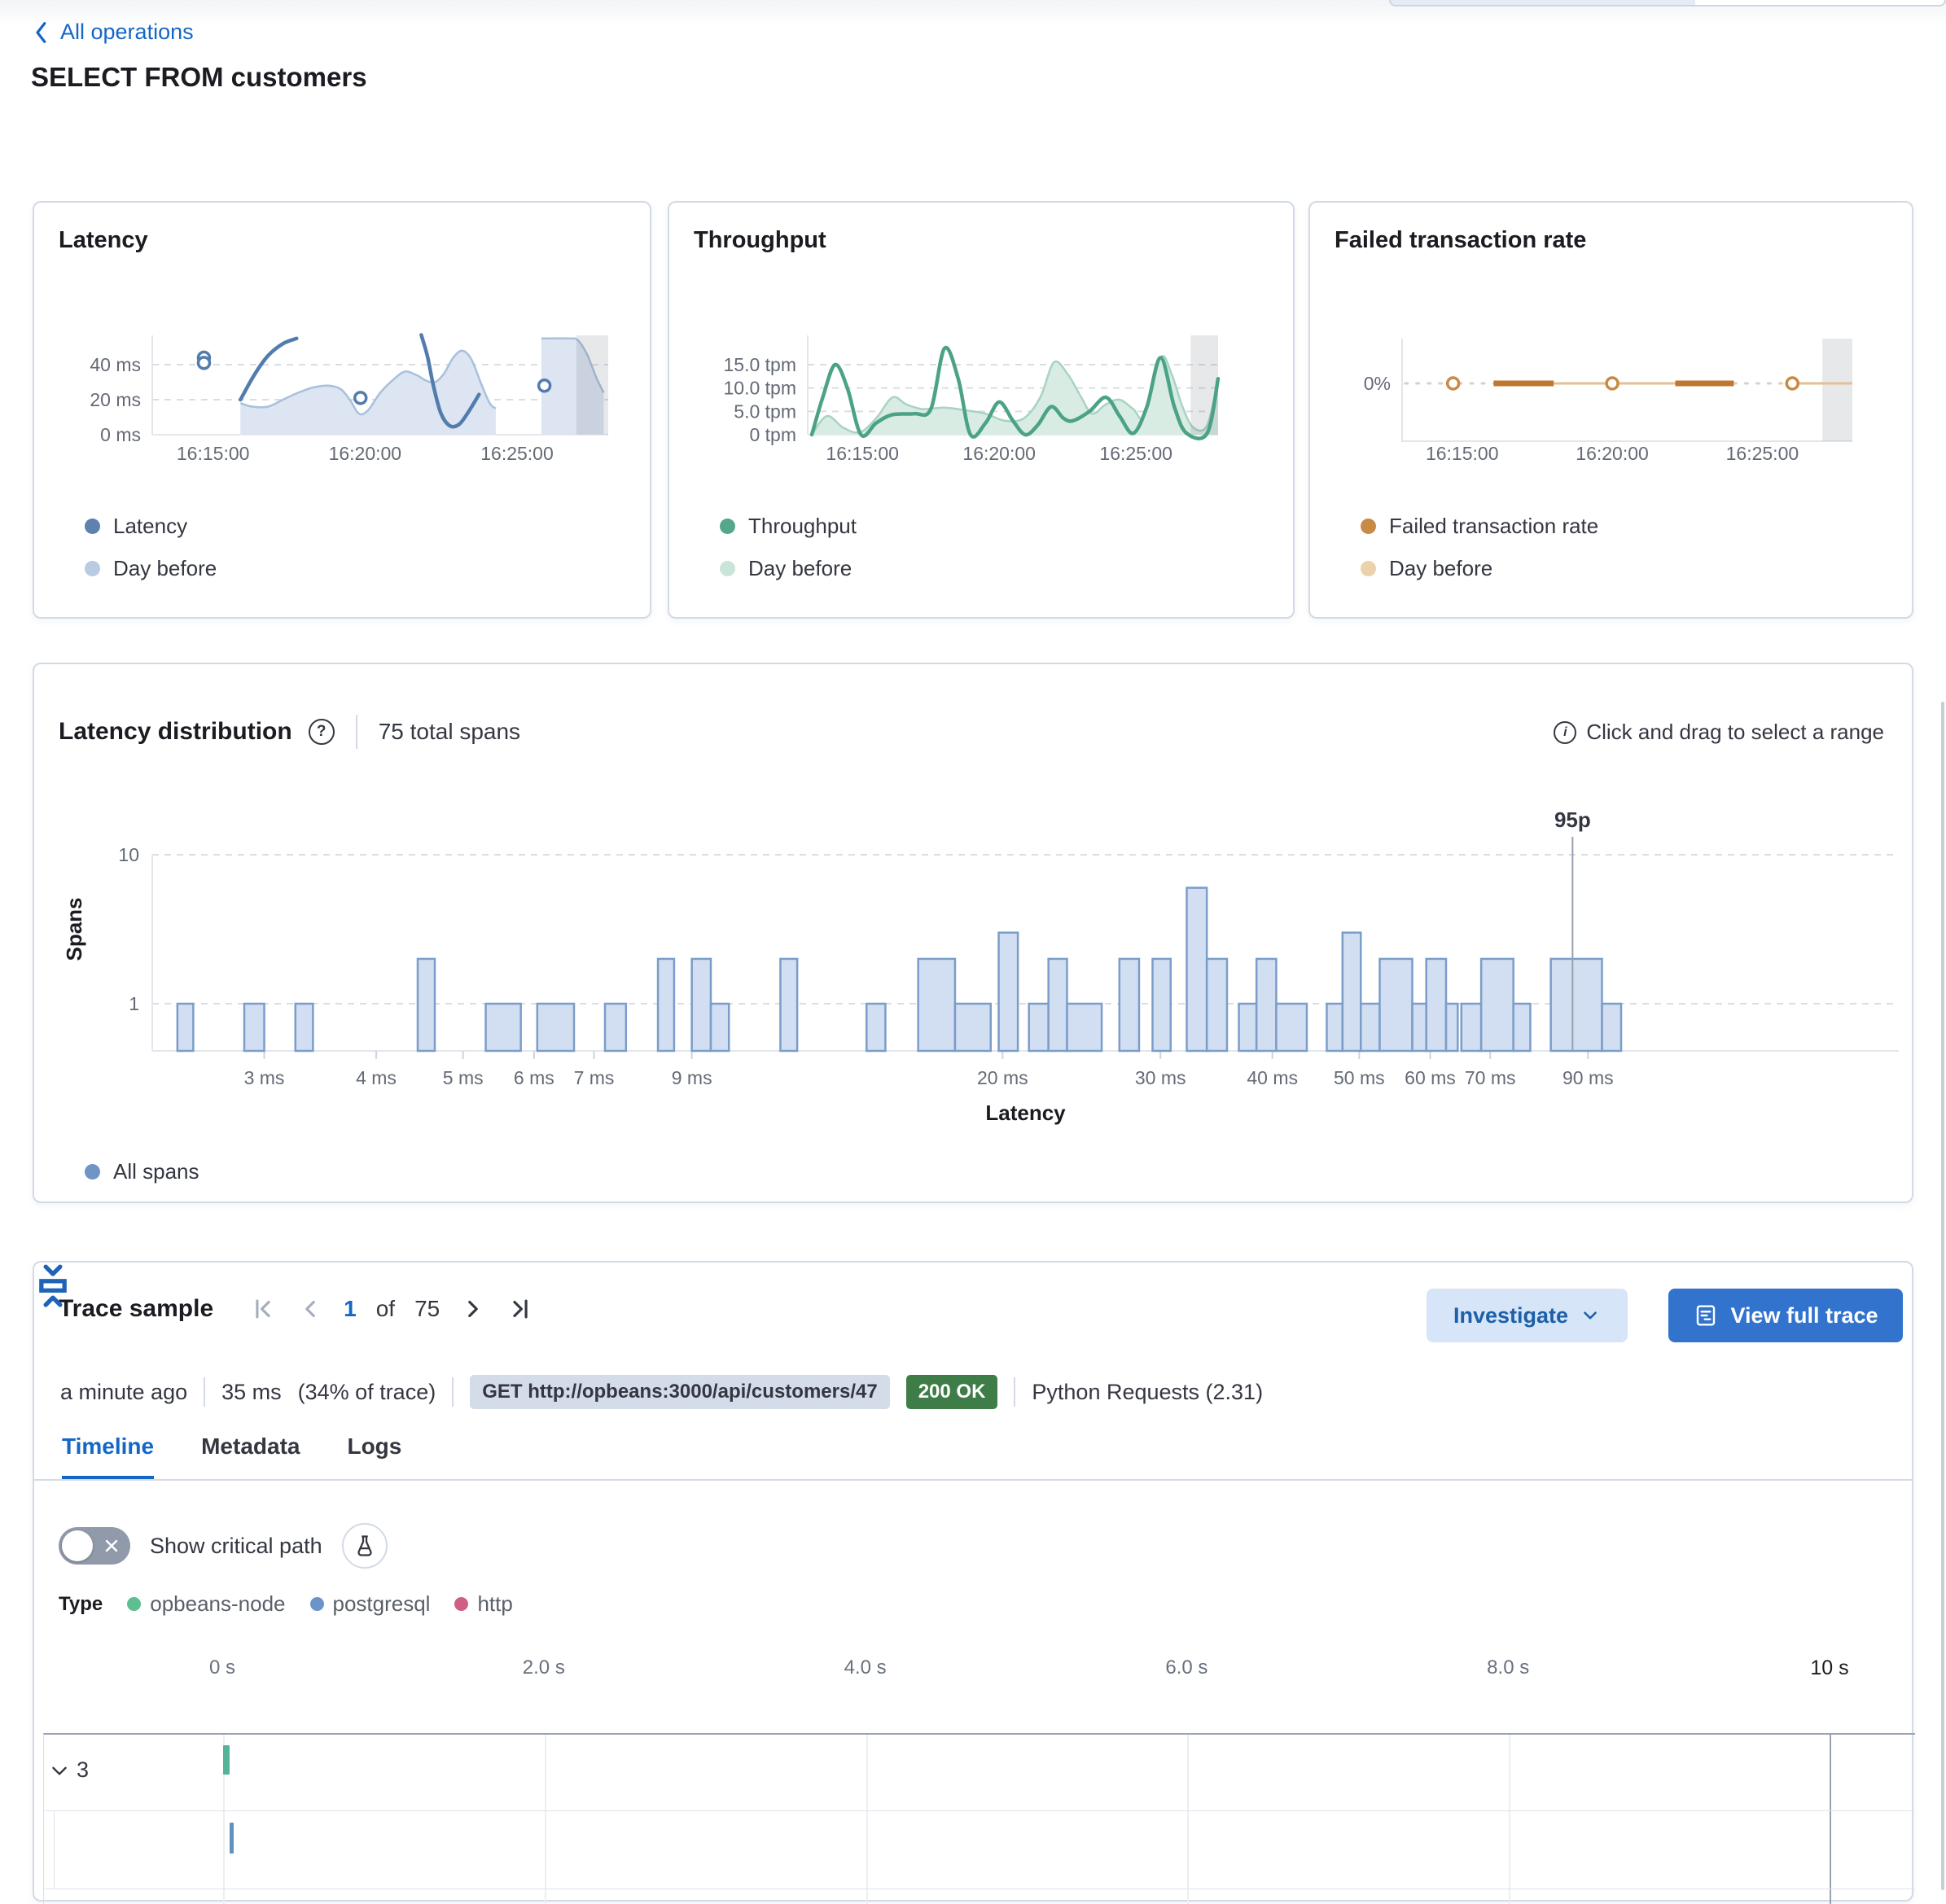 Image resolution: width=1946 pixels, height=1904 pixels. What do you see at coordinates (464, 1077) in the screenshot?
I see `svg-text: 5 ms` at bounding box center [464, 1077].